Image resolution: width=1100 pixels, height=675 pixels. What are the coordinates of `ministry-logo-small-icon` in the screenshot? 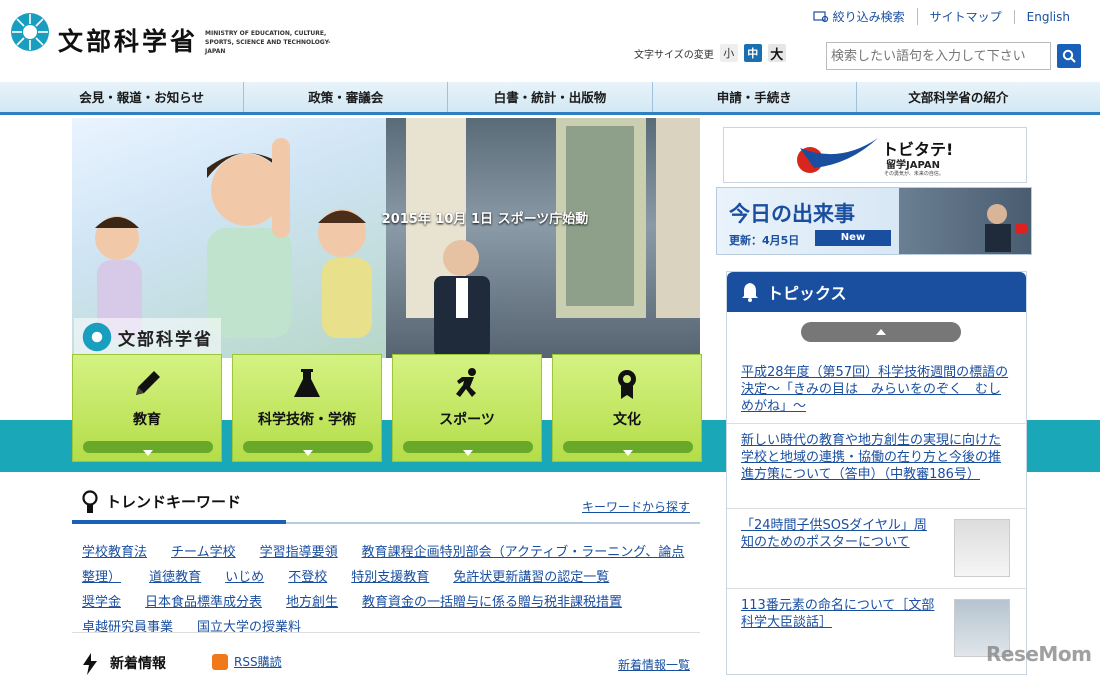 It's located at (97, 337).